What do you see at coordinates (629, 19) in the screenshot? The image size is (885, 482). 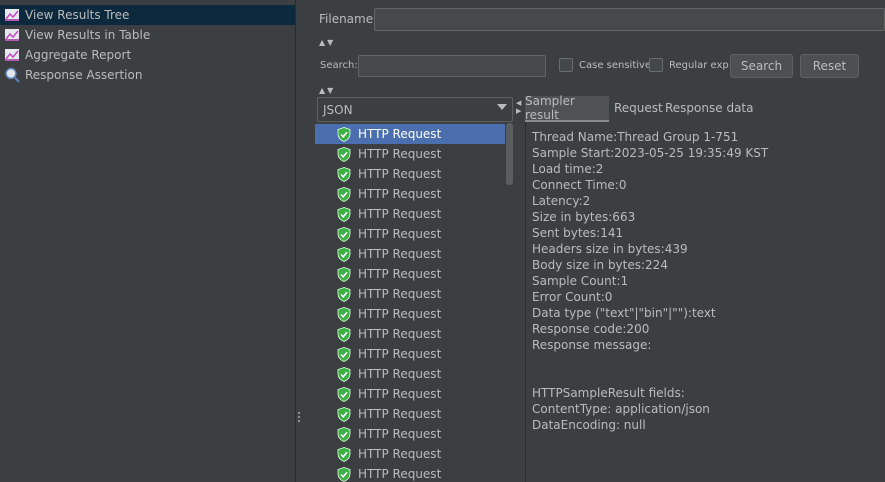 I see `filename-input` at bounding box center [629, 19].